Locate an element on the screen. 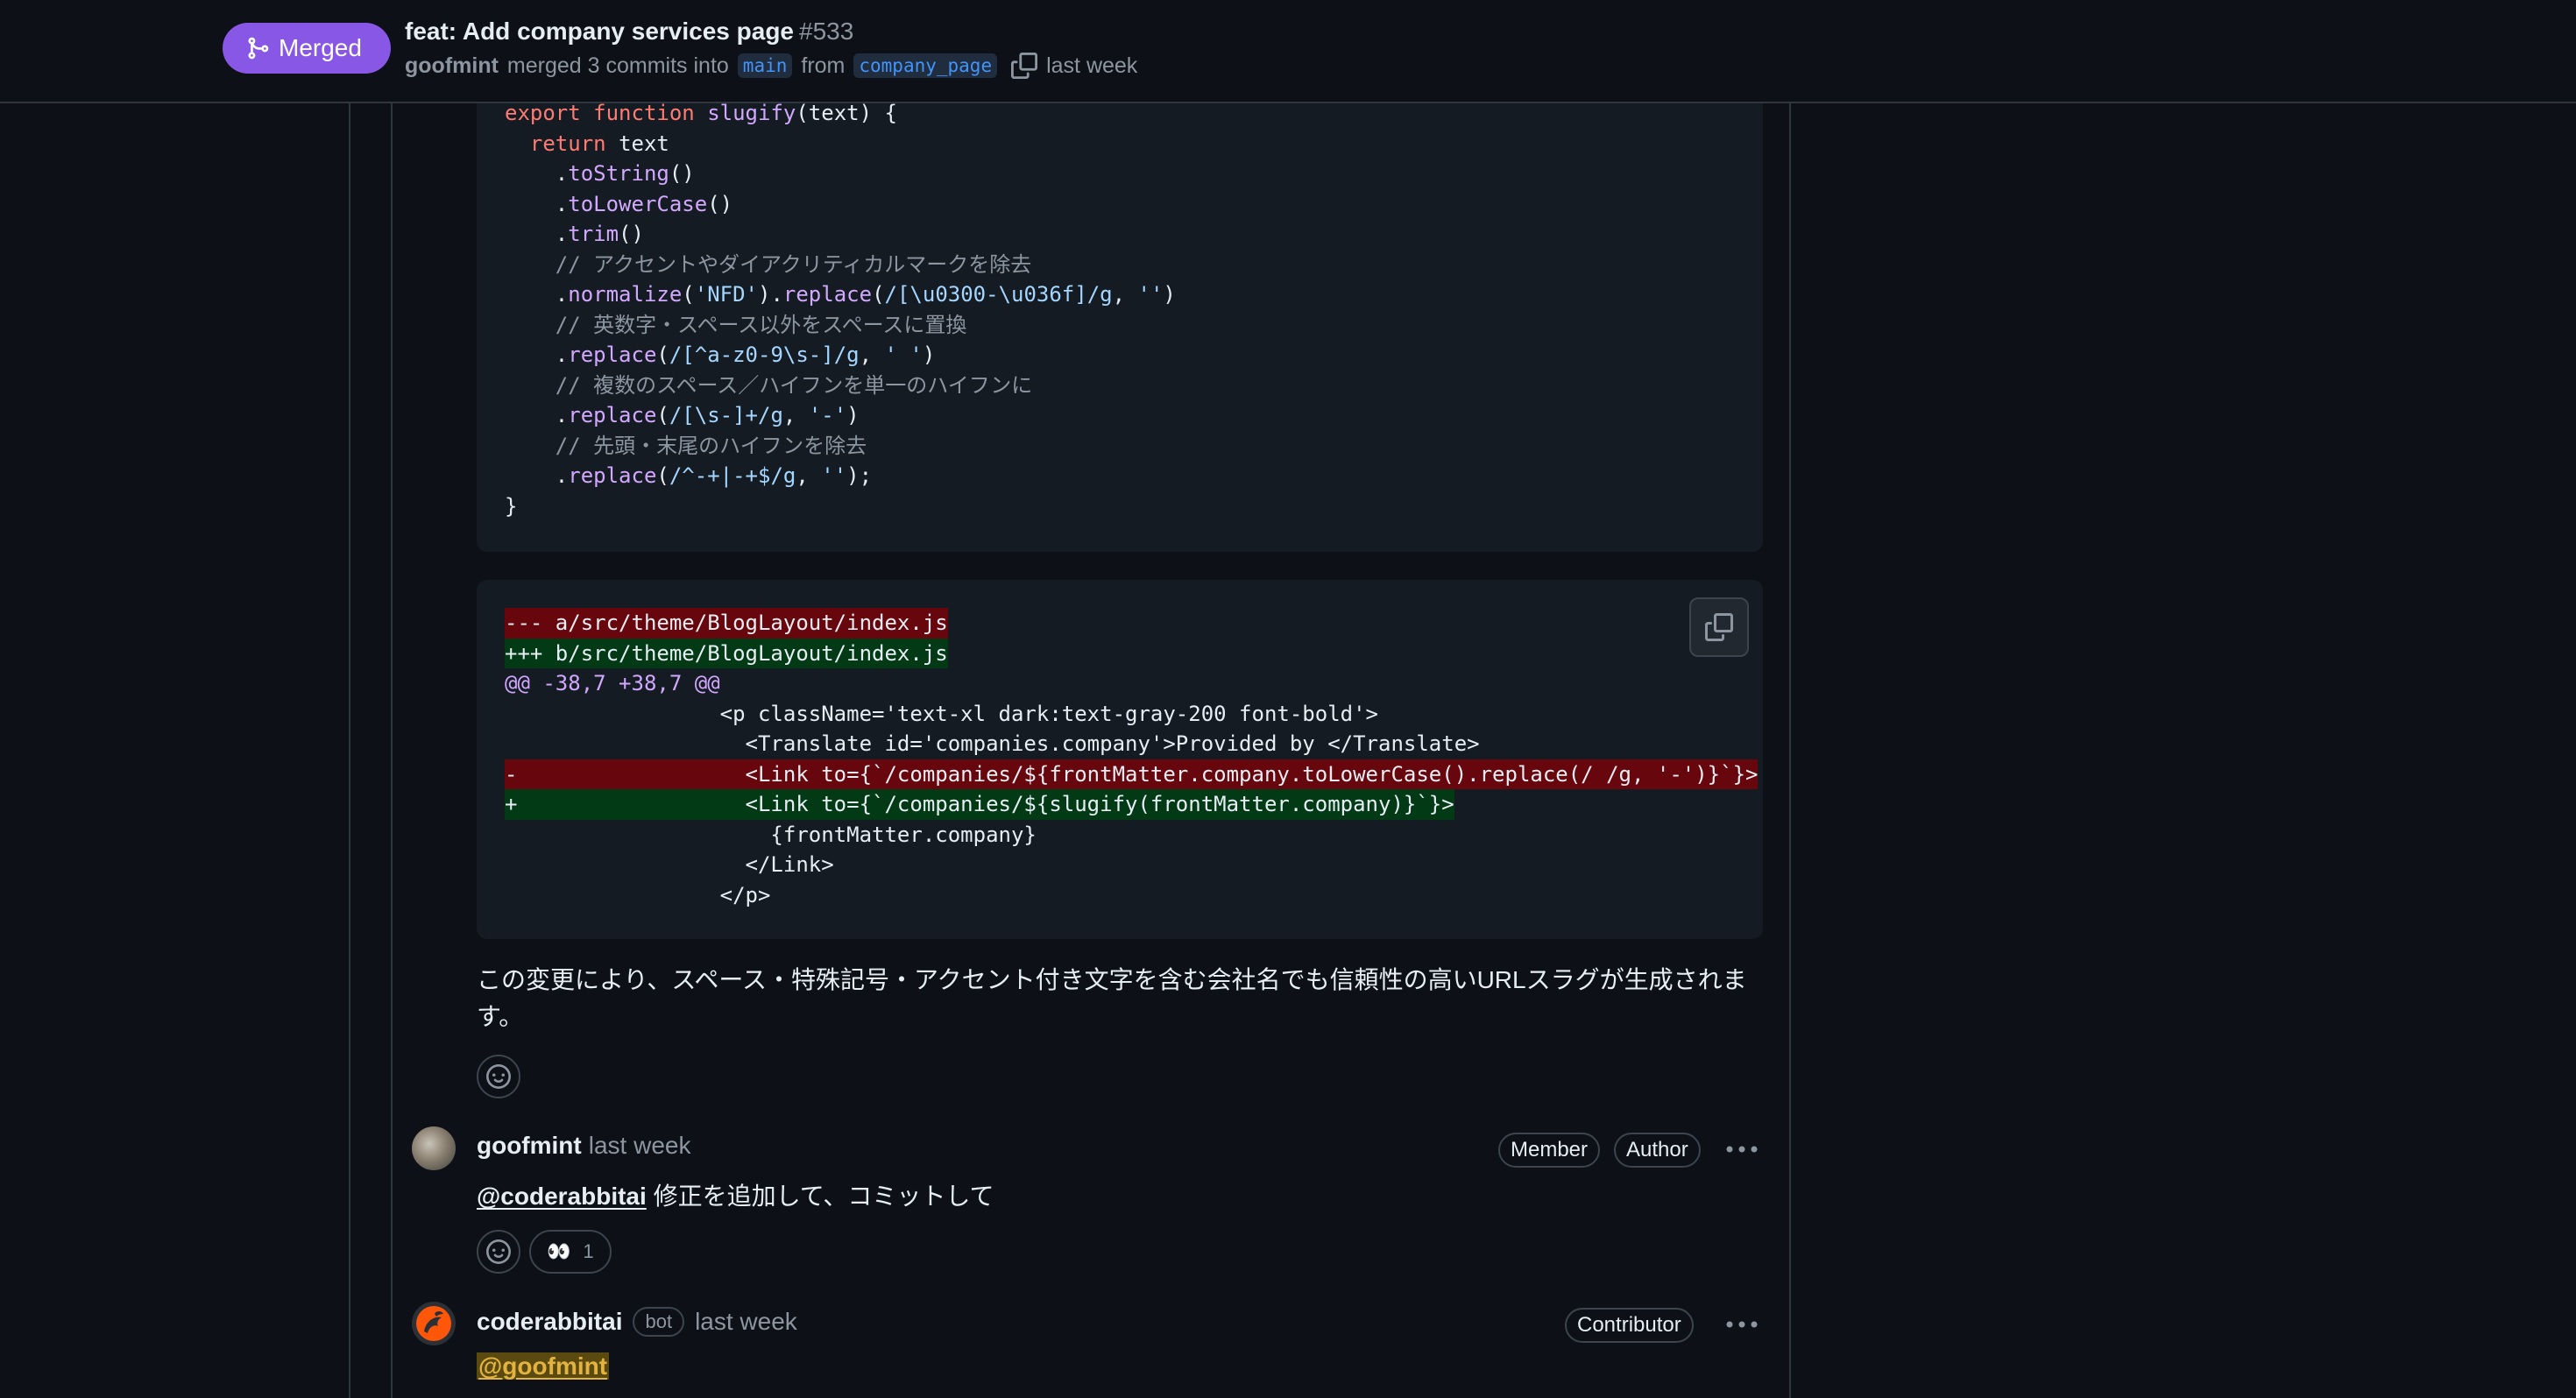  slugify-code-line: return text is located at coordinates (1134, 144).